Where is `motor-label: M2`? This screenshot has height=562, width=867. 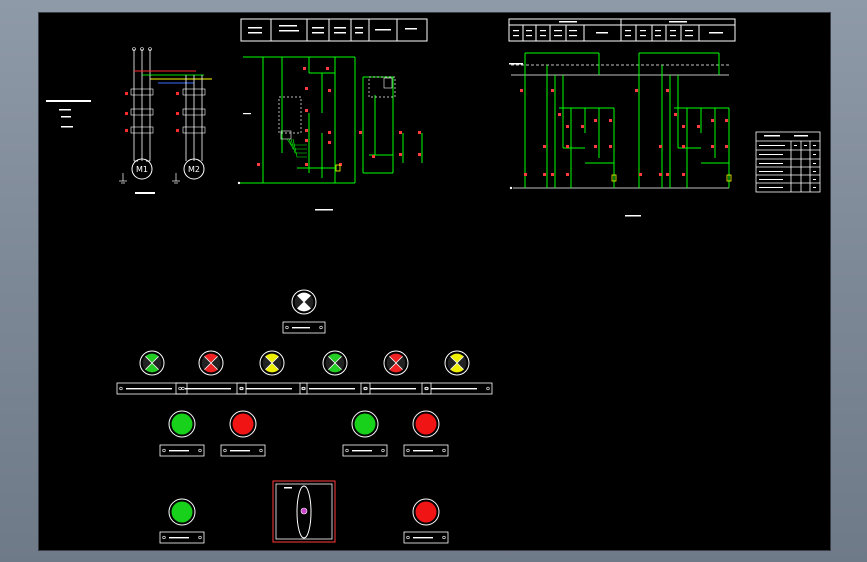 motor-label: M2 is located at coordinates (194, 169).